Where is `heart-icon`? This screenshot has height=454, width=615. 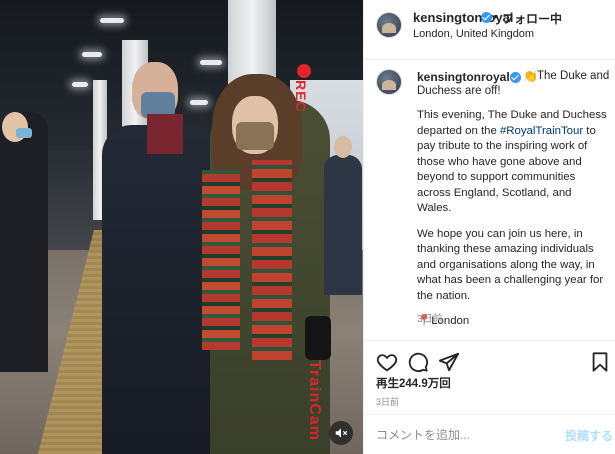 heart-icon is located at coordinates (387, 362).